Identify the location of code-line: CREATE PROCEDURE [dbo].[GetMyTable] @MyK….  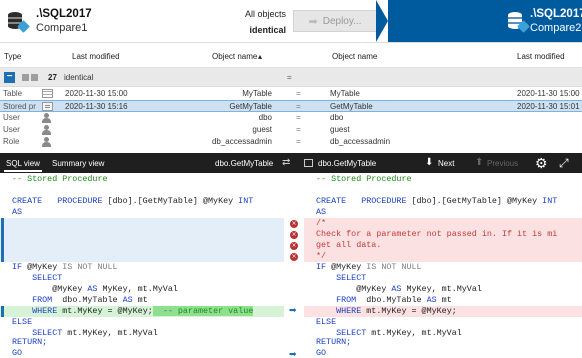
(133, 201).